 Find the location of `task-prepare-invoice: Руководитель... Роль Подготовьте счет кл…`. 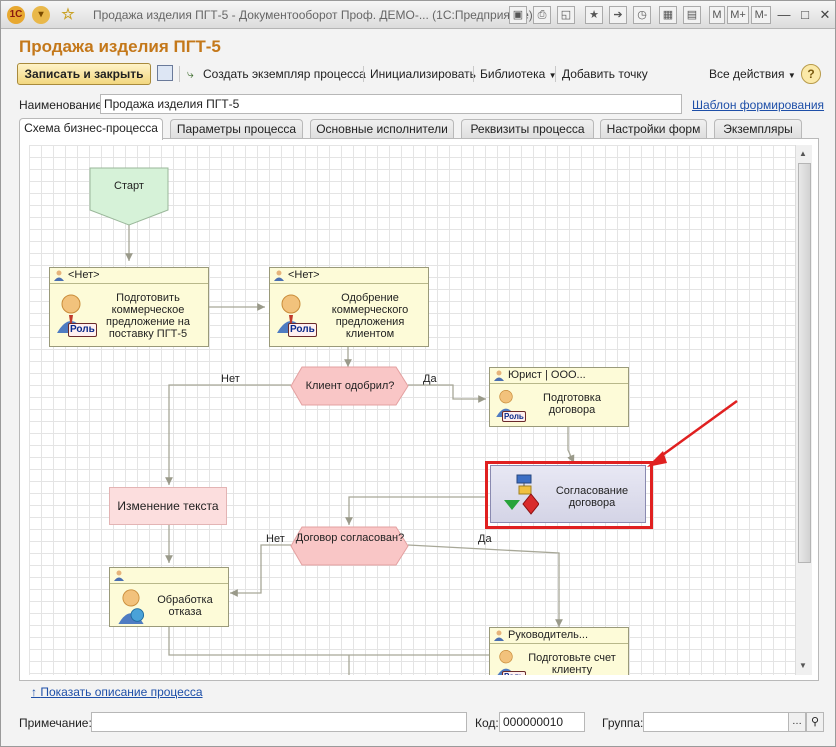

task-prepare-invoice: Руководитель... Роль Подготовьте счет кл… is located at coordinates (559, 651).